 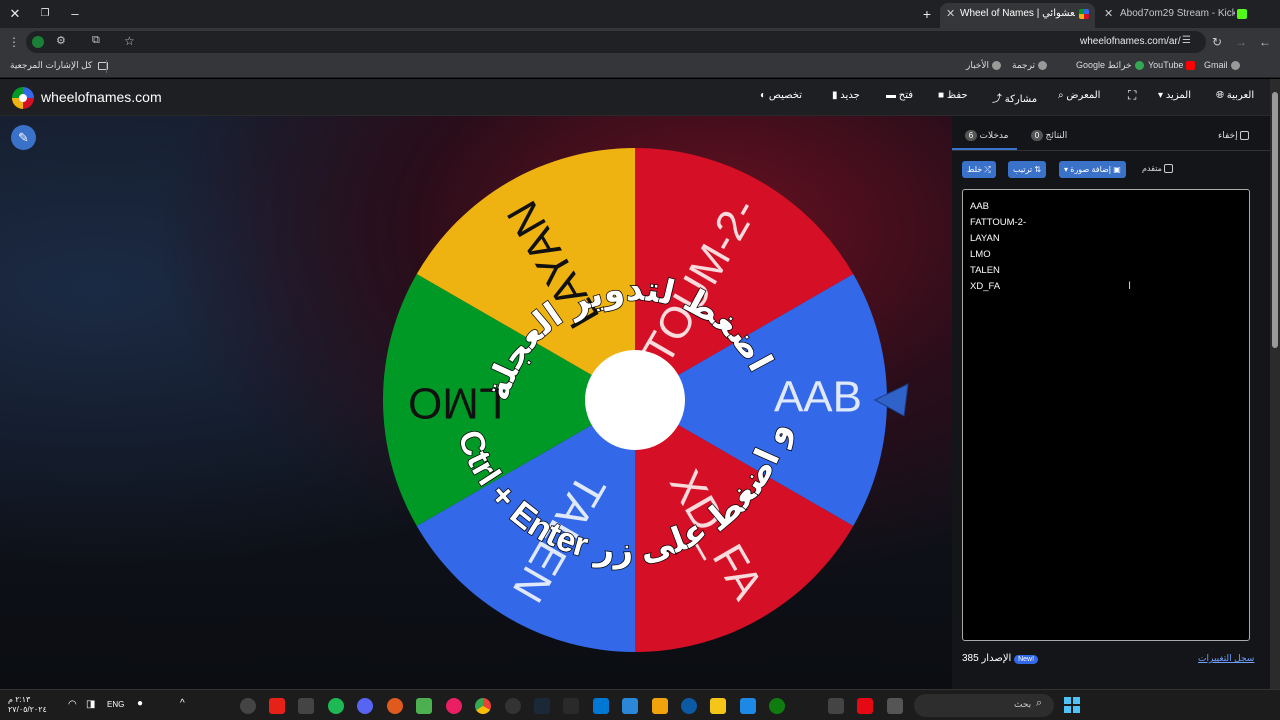 What do you see at coordinates (763, 95) in the screenshot?
I see `palette-icon: ◐` at bounding box center [763, 95].